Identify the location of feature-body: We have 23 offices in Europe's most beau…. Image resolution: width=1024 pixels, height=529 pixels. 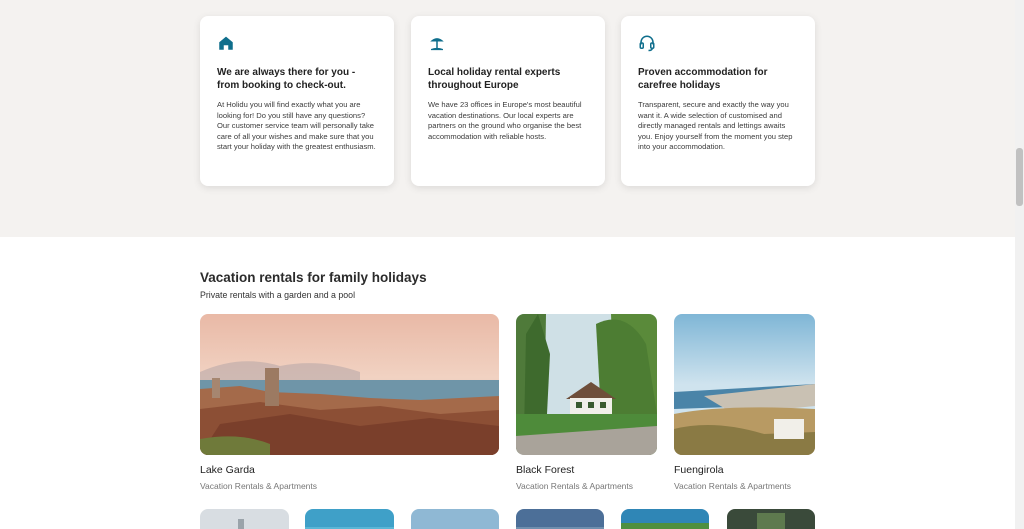
(505, 120).